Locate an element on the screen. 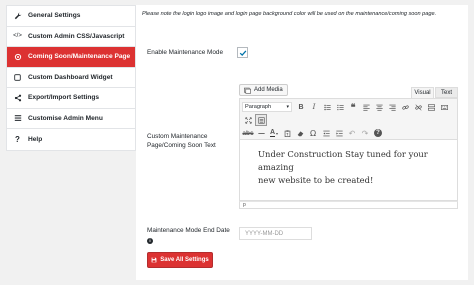 Image resolution: width=474 pixels, height=285 pixels. custom-text-label: Custom Maintenance Page/Coming Soon Text is located at coordinates (181, 141).